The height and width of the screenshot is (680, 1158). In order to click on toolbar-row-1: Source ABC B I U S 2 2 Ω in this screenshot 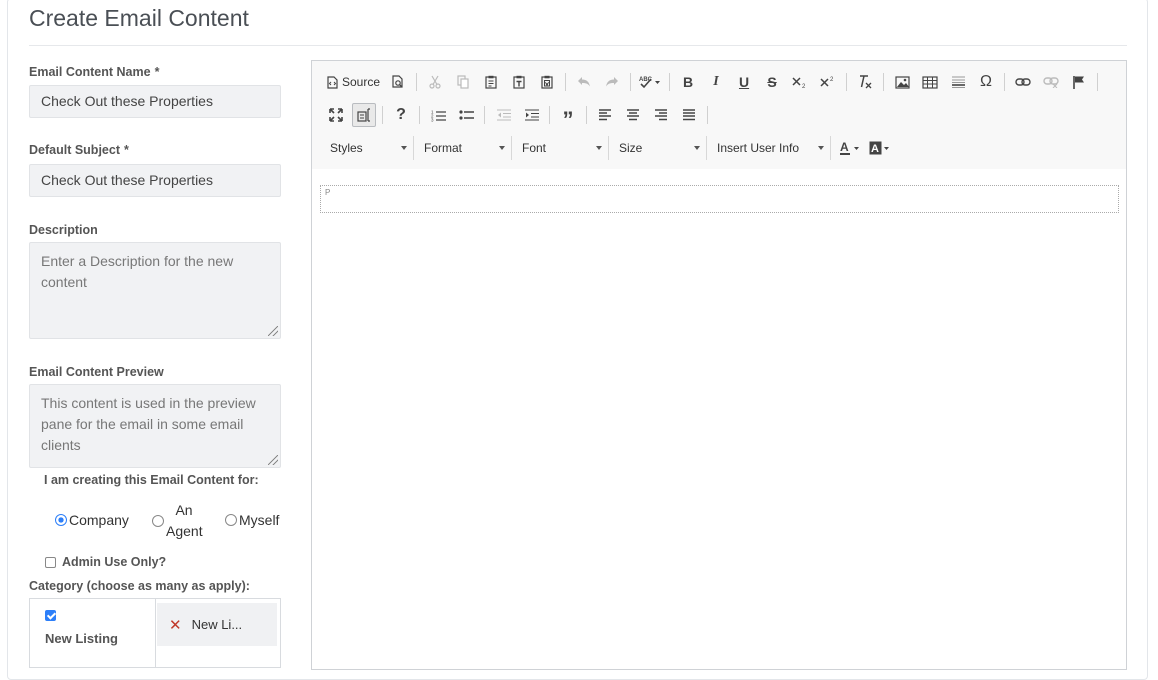, I will do `click(714, 82)`.